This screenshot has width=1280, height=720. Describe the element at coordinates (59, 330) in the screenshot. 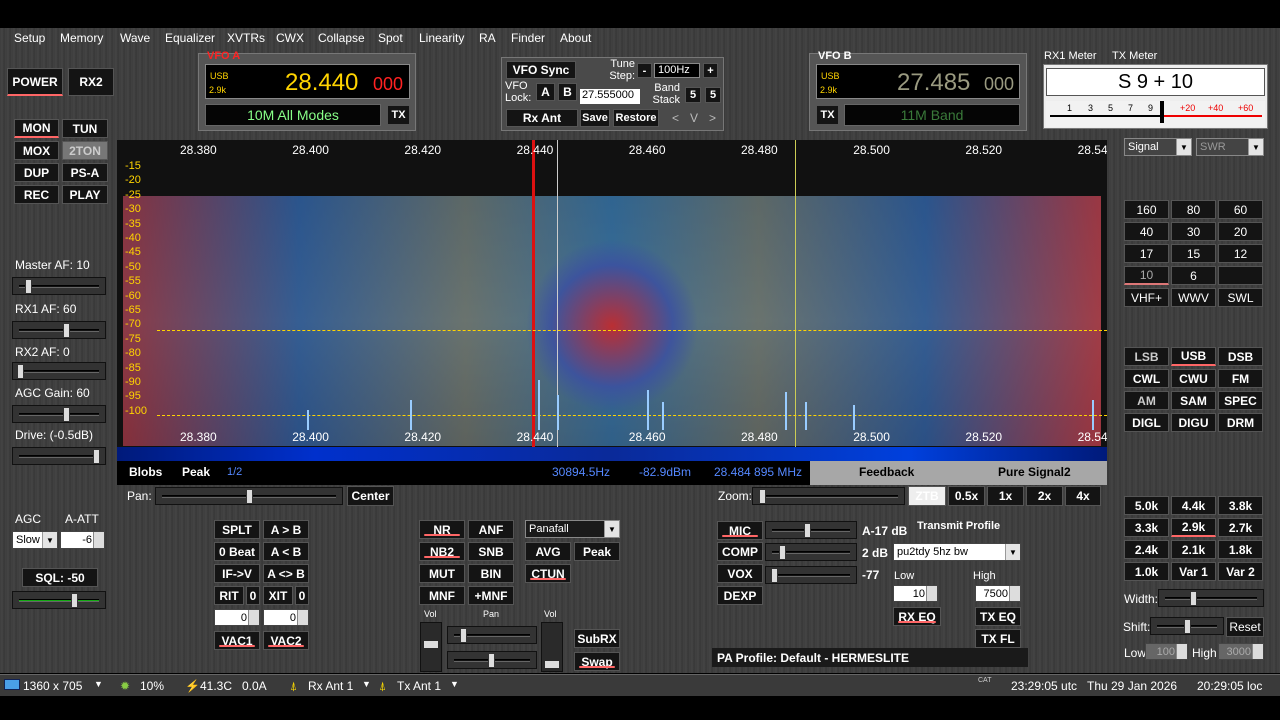

I see `rx1-af-slider` at that location.